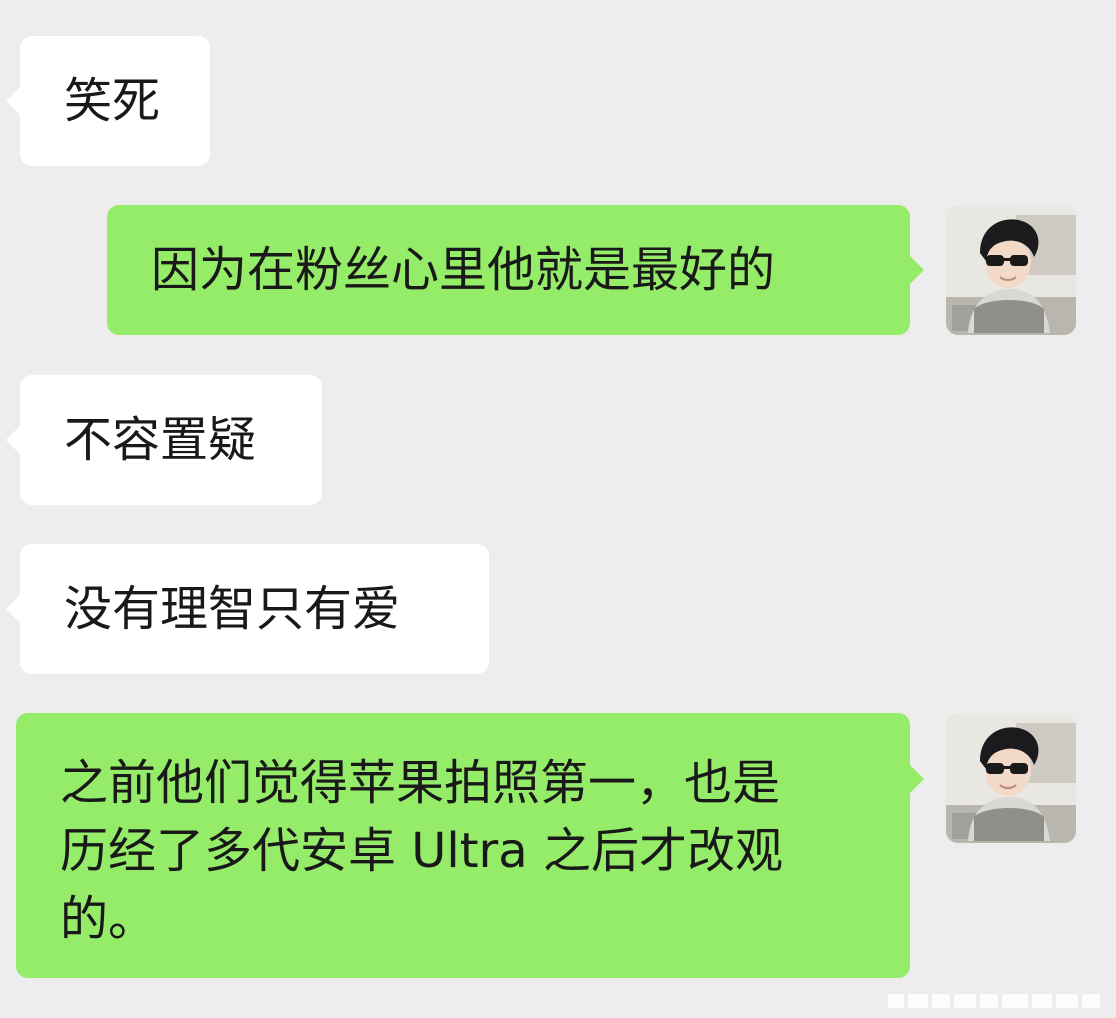 This screenshot has width=1116, height=1018. I want to click on message-bubble-incoming: 没有理智只有爱, so click(247, 609).